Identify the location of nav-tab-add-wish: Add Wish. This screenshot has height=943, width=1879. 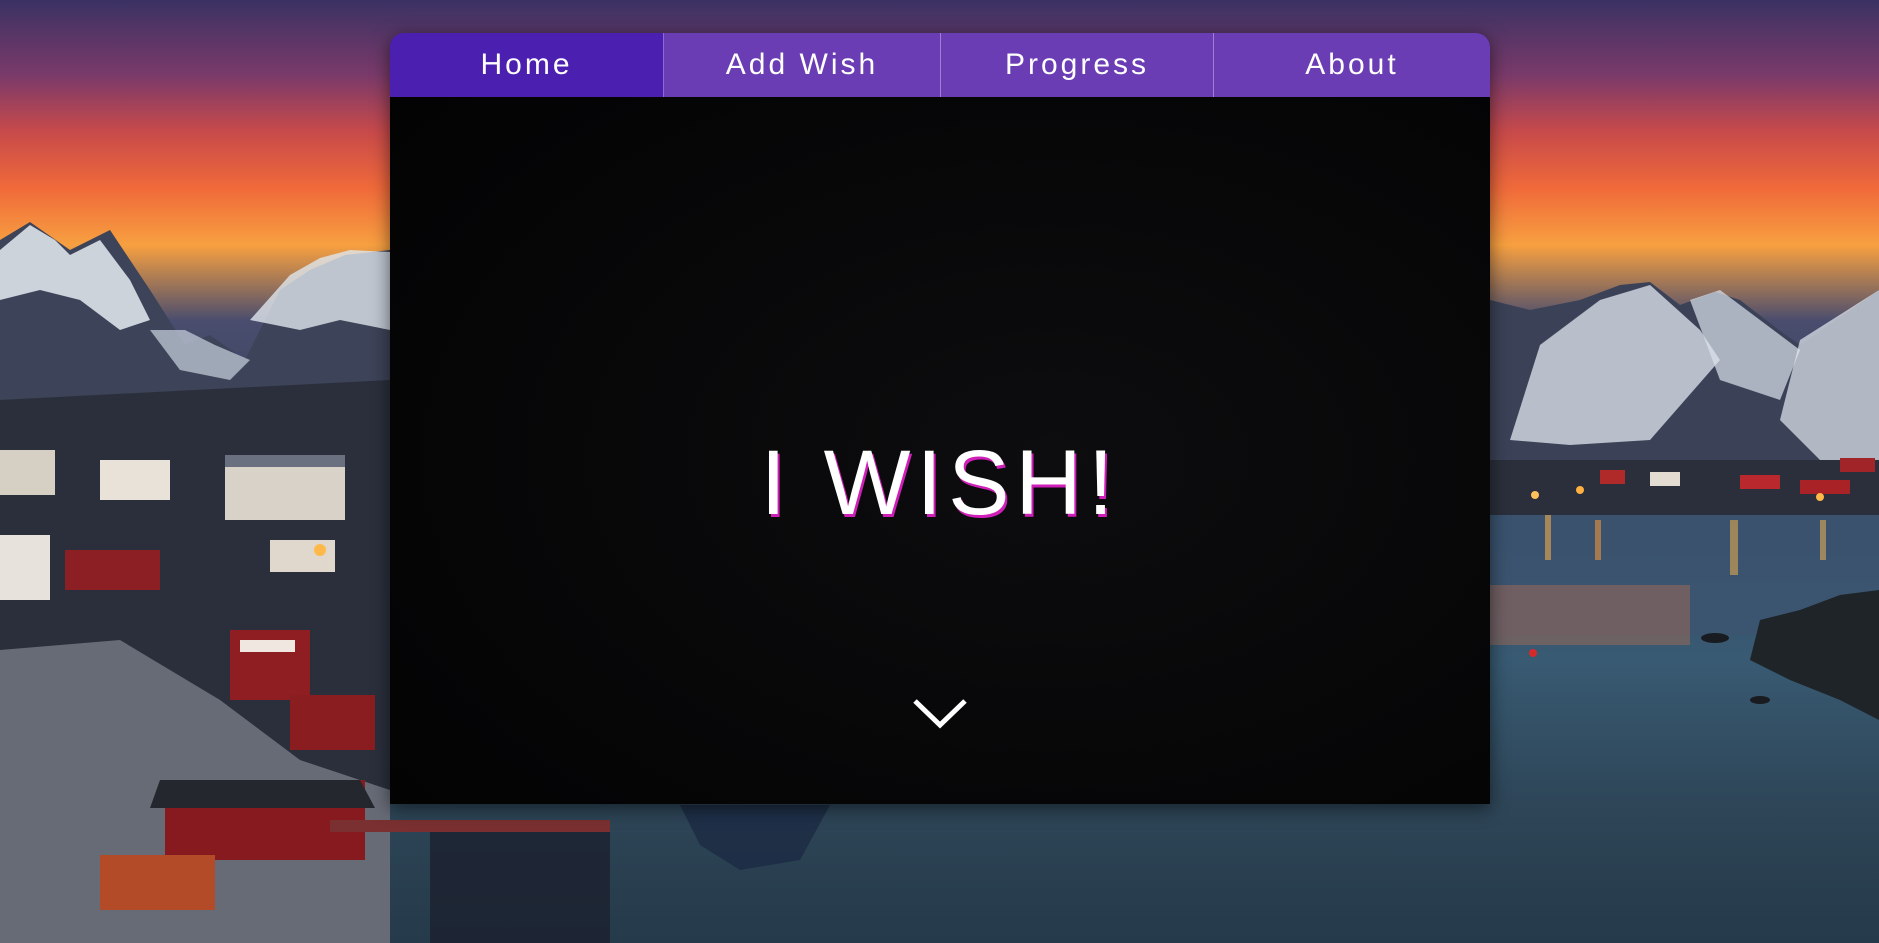
(802, 65).